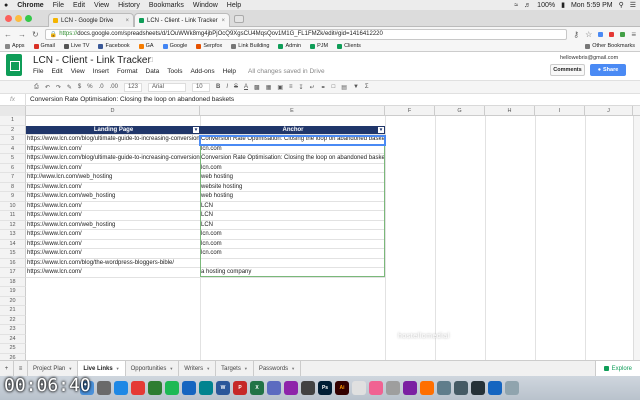  I want to click on menu-data: Data, so click(153, 71).